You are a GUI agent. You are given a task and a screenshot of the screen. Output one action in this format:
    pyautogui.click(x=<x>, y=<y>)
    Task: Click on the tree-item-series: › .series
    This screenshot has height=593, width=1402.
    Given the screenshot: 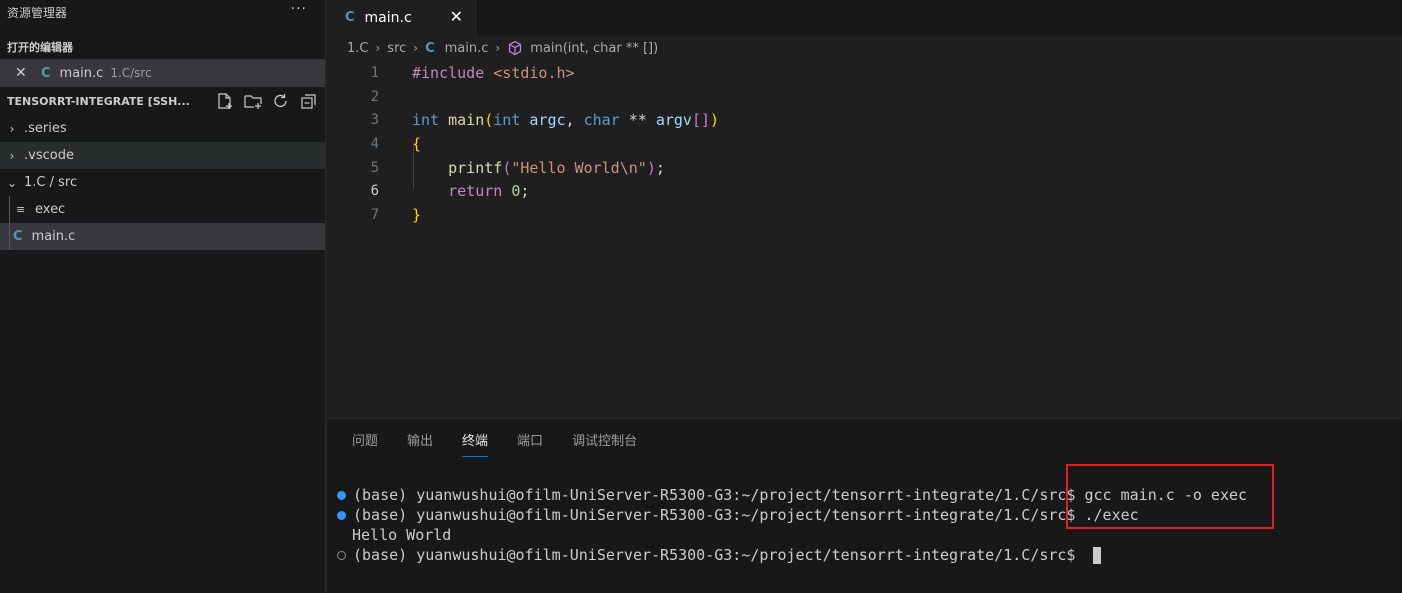 What is the action you would take?
    pyautogui.click(x=162, y=128)
    